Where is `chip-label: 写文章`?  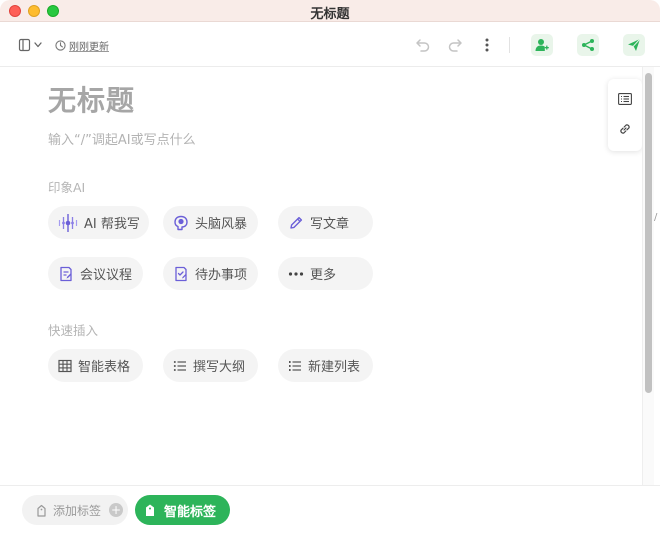 chip-label: 写文章 is located at coordinates (330, 224).